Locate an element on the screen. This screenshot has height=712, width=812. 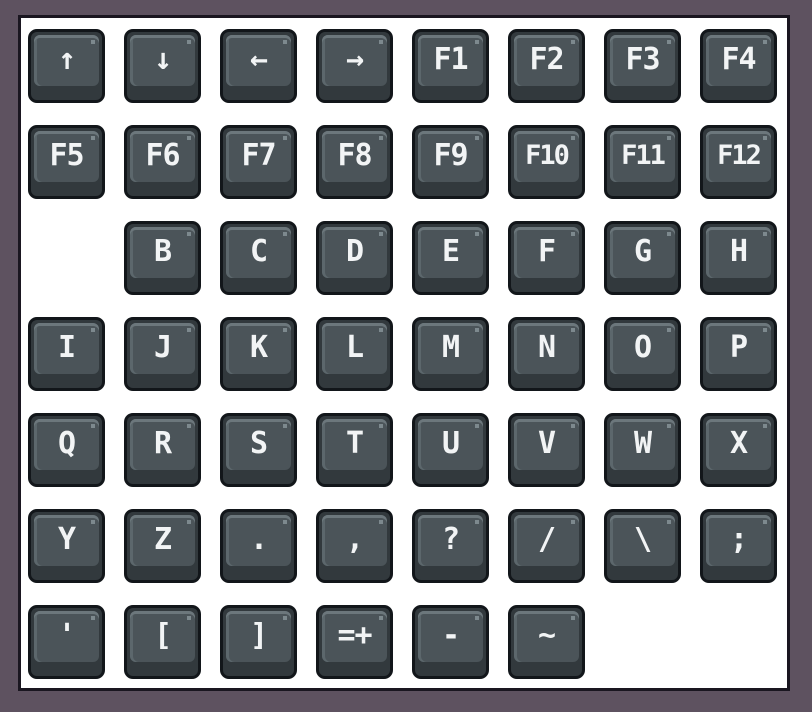
keycap-u3du2b: =+ is located at coordinates (354, 642).